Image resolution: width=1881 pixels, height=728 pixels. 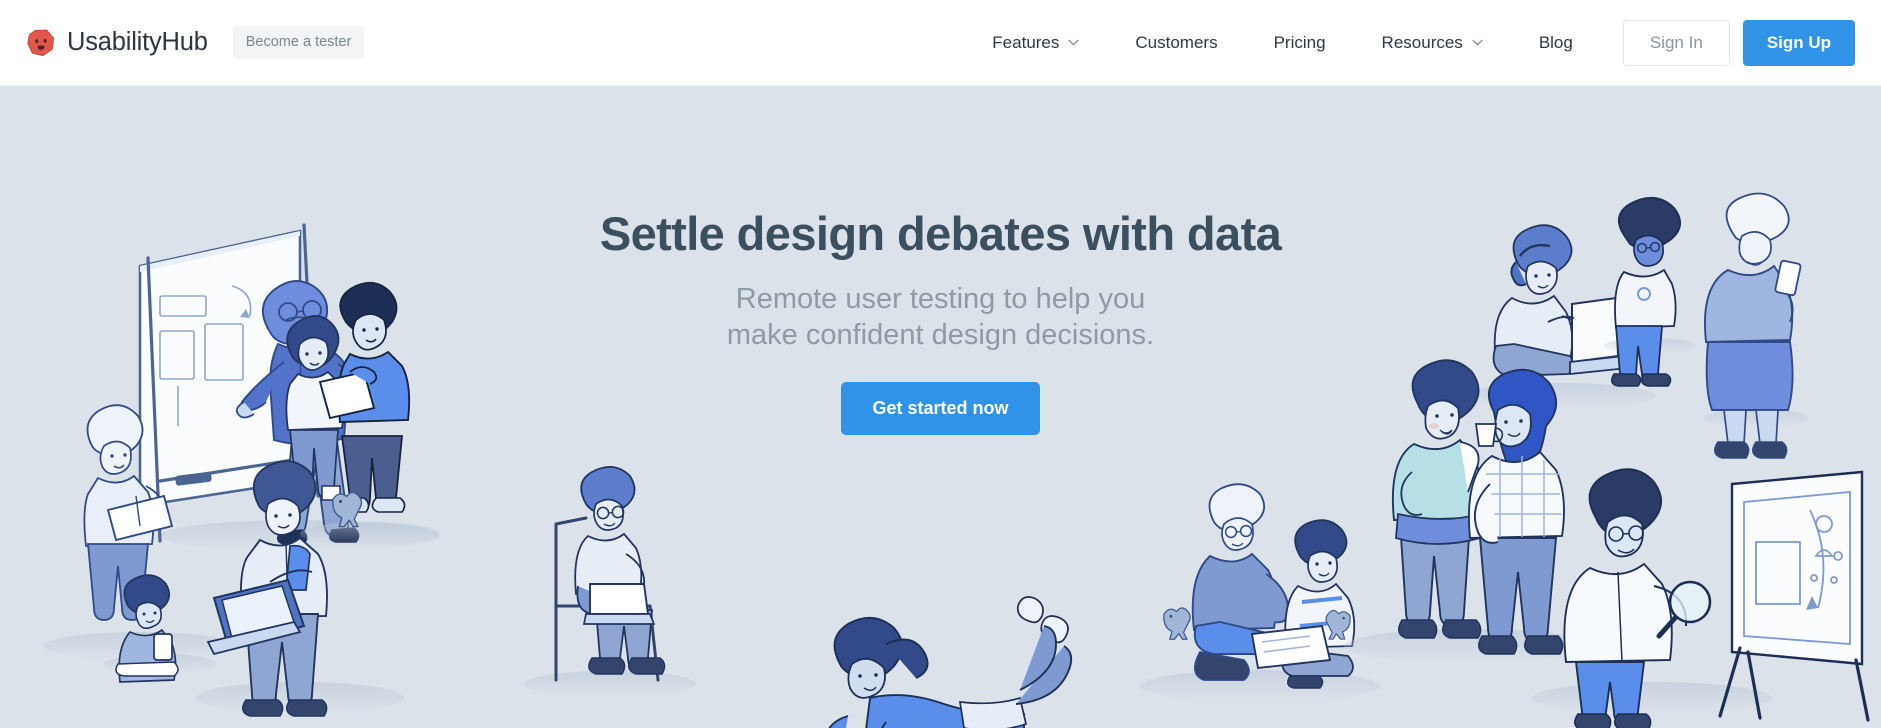 I want to click on sign-up-button: Sign Up, so click(x=1798, y=42).